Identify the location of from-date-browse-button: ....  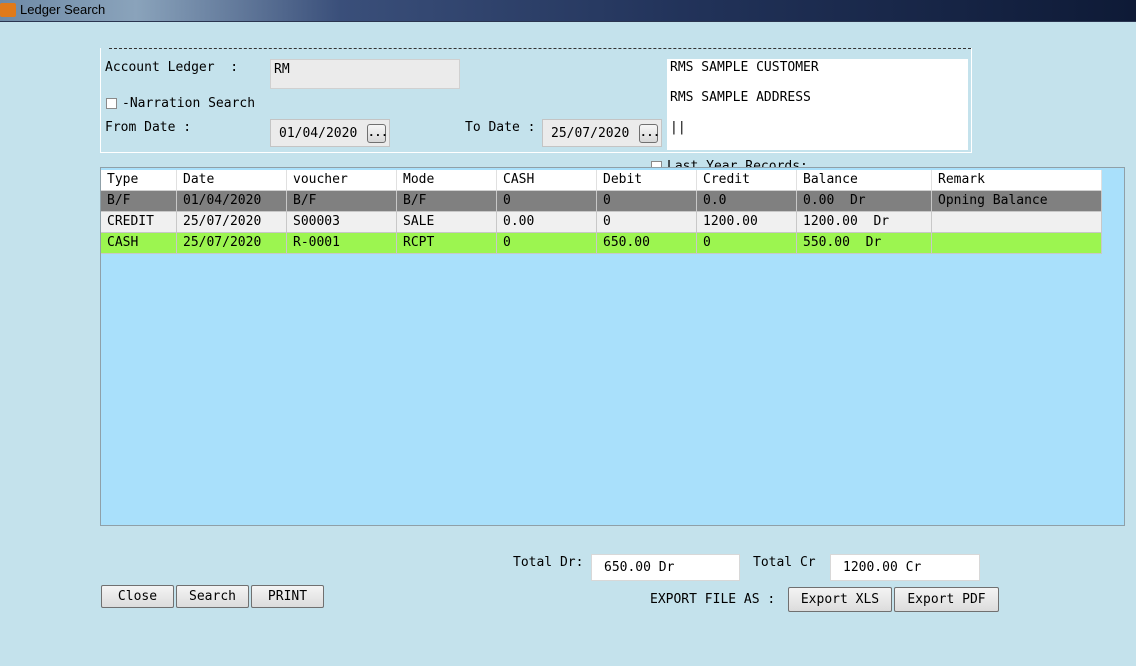
(377, 133).